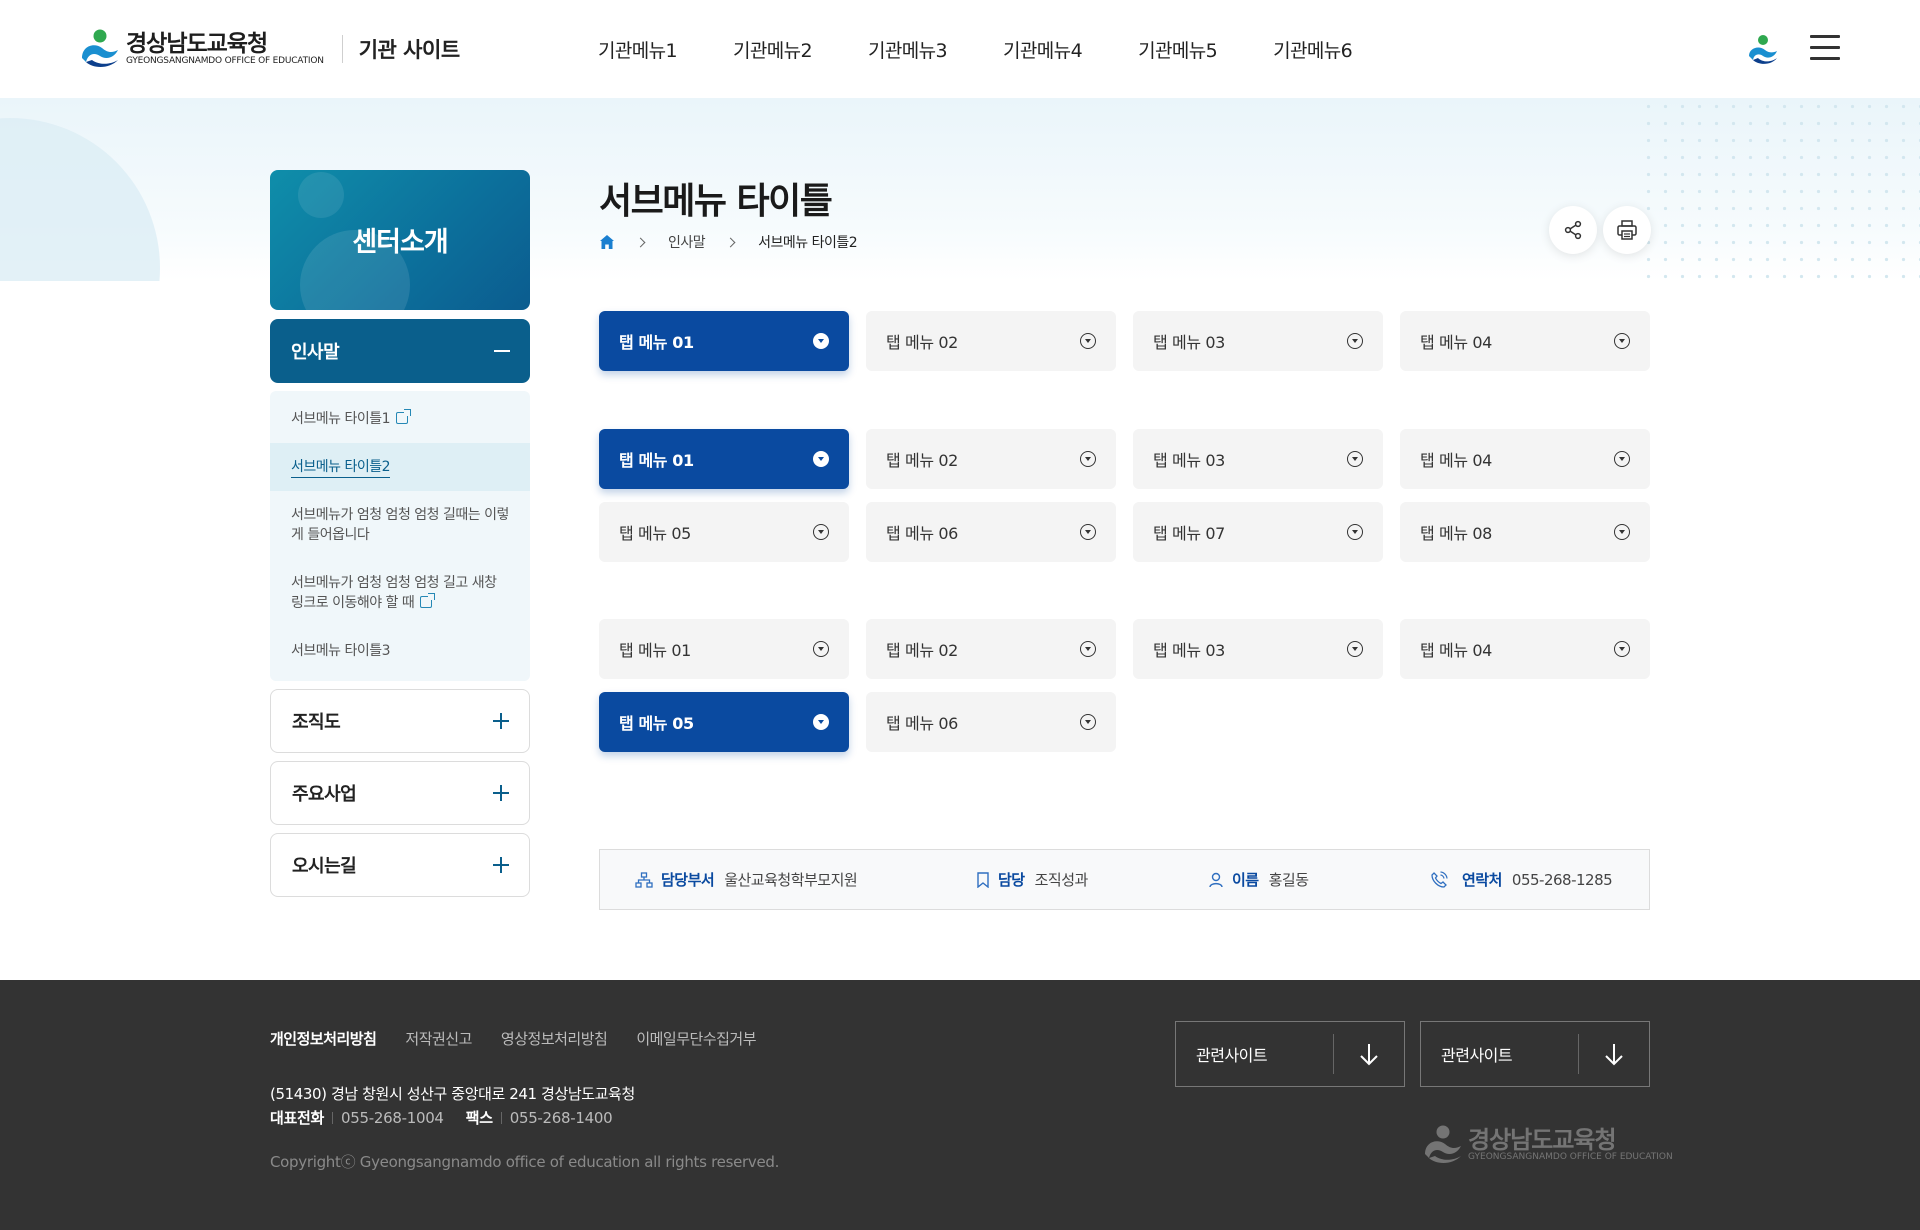 The image size is (1920, 1230). Describe the element at coordinates (502, 351) in the screenshot. I see `collapse-icon` at that location.